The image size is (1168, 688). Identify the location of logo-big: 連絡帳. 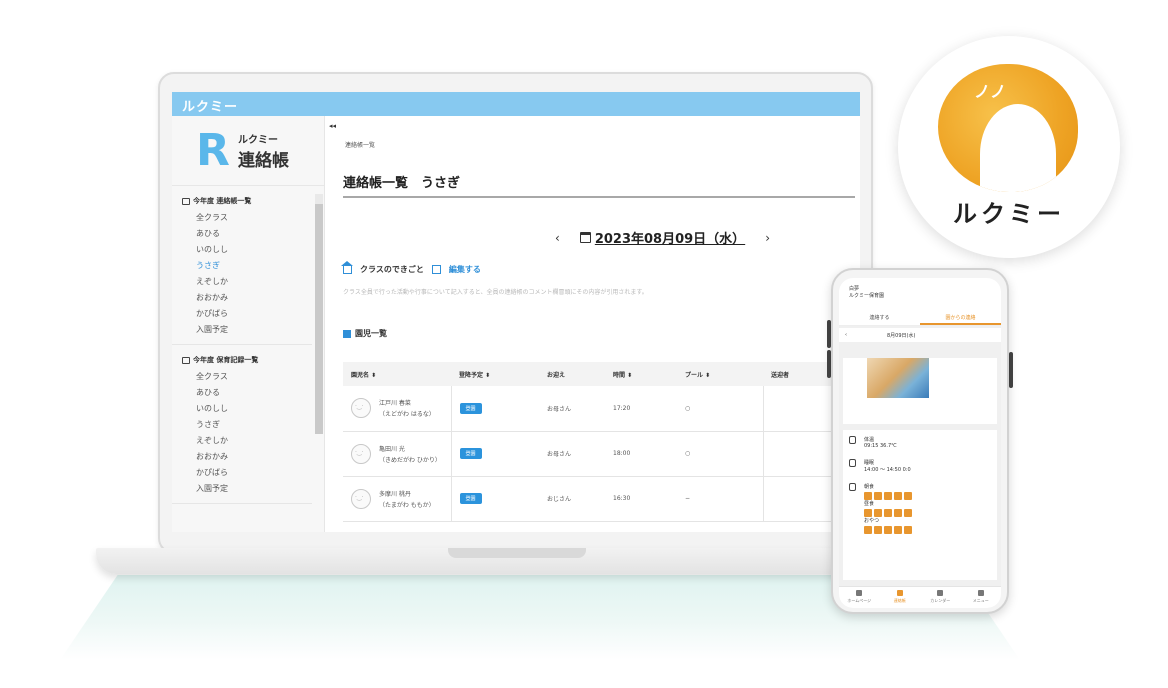
(263, 160).